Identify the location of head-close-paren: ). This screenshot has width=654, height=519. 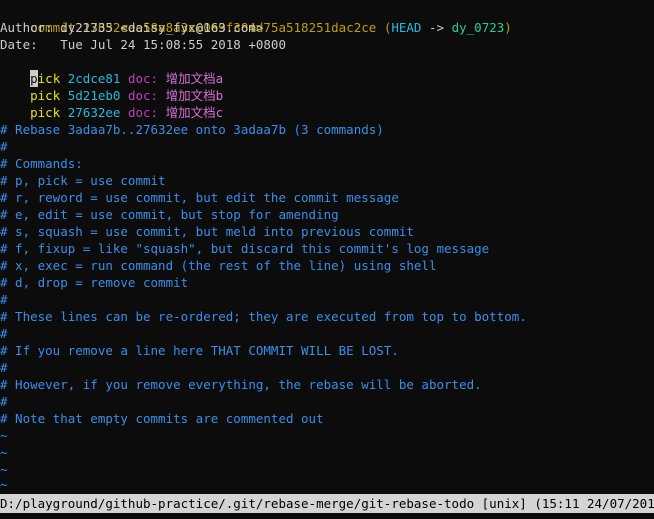
(508, 27).